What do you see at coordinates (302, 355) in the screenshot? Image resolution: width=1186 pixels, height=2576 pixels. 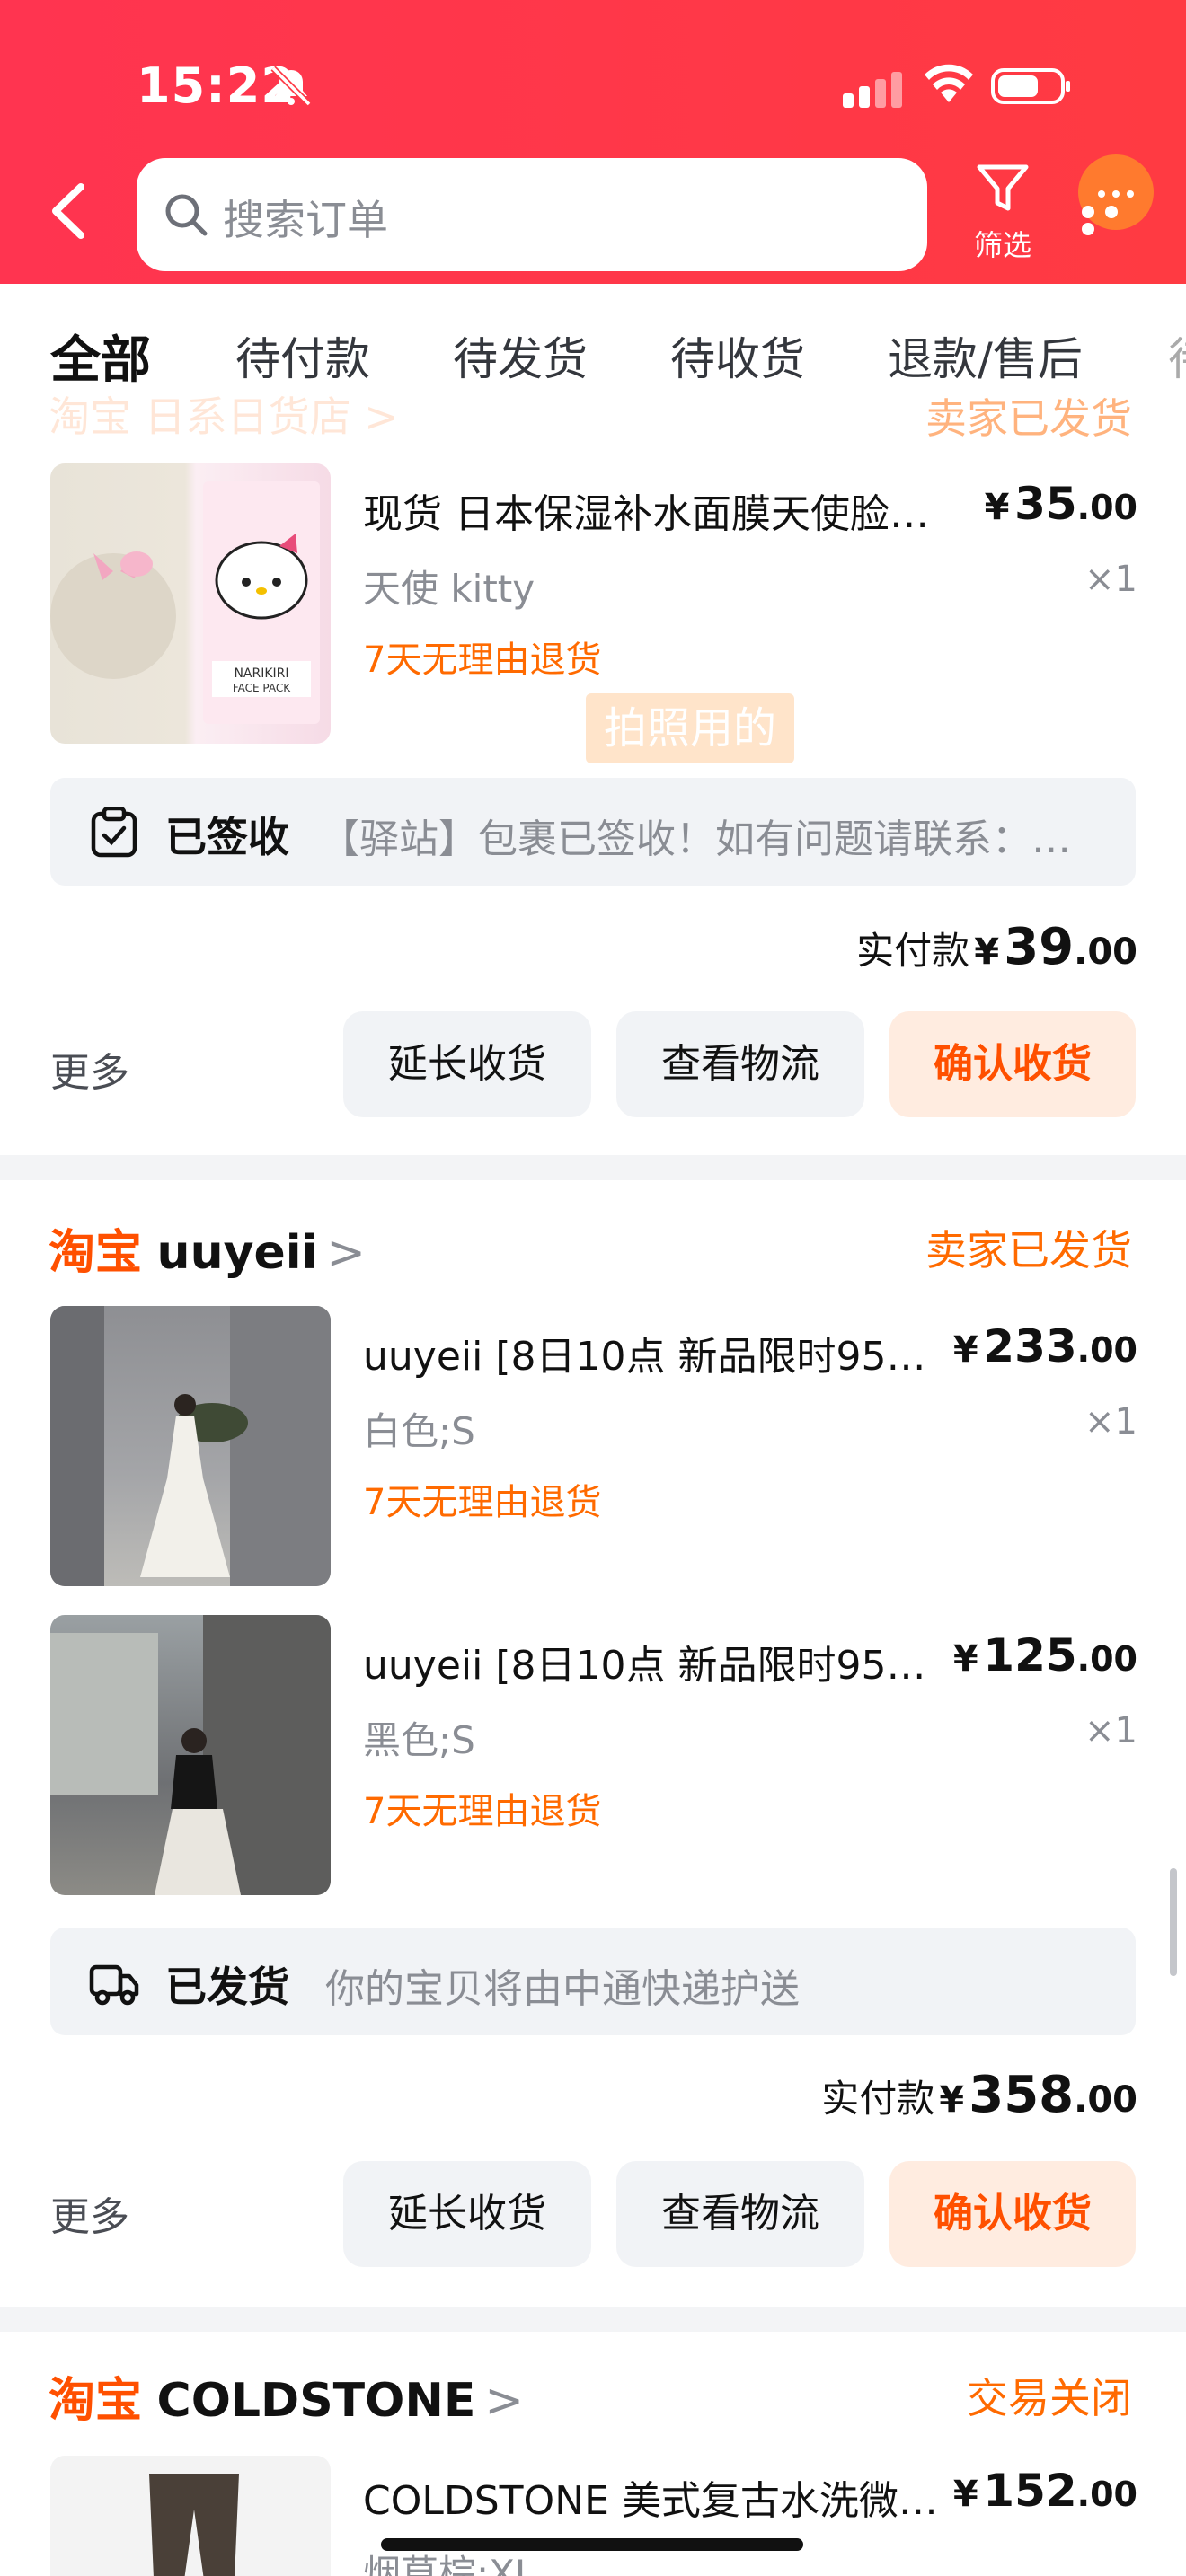 I see `tab-pending-payment: 待付款` at bounding box center [302, 355].